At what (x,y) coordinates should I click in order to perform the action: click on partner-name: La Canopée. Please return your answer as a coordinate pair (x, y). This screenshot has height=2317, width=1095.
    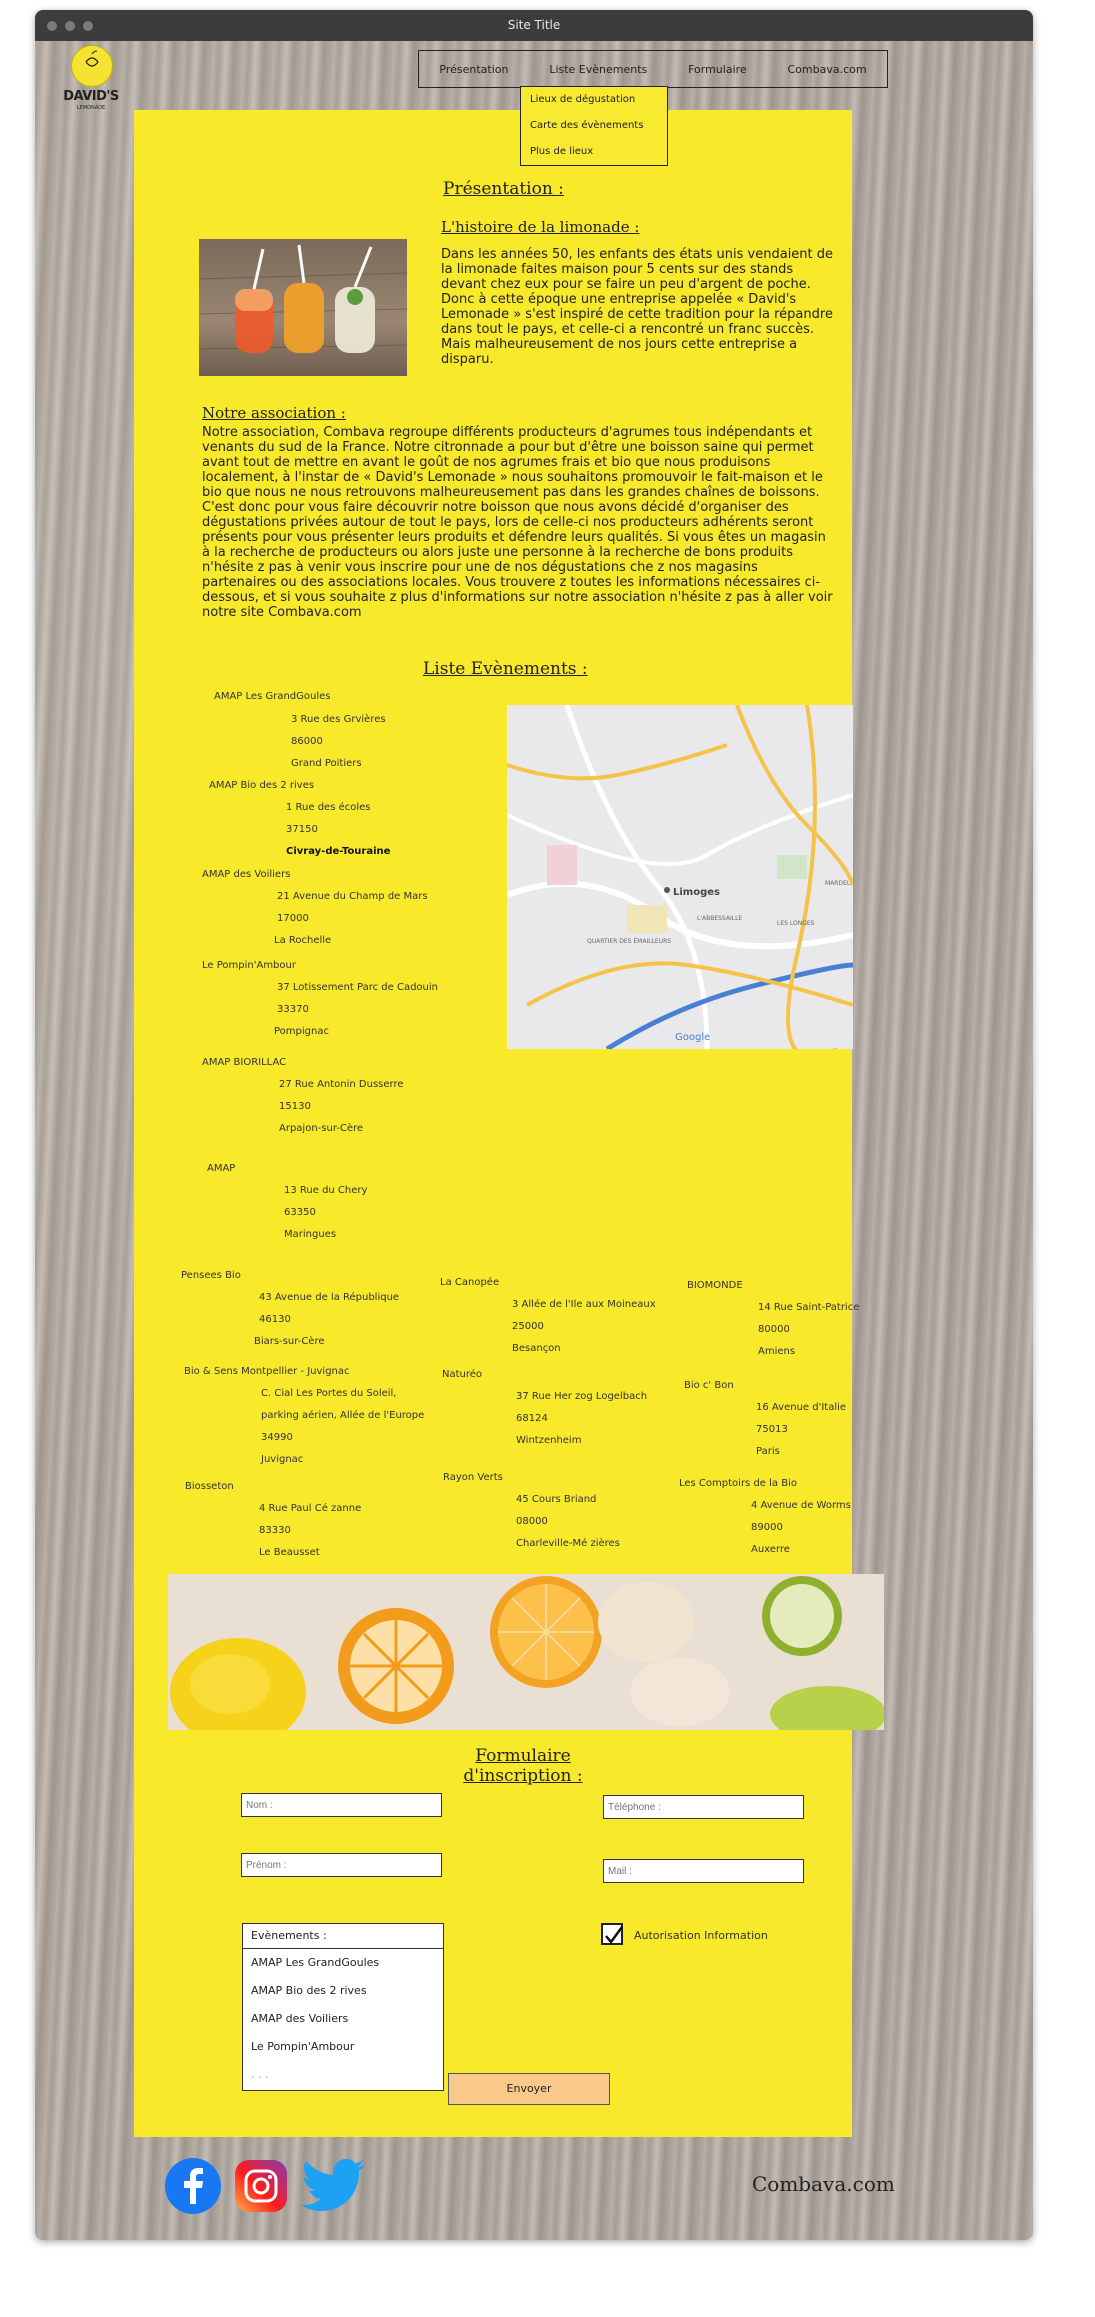
    Looking at the image, I should click on (470, 1282).